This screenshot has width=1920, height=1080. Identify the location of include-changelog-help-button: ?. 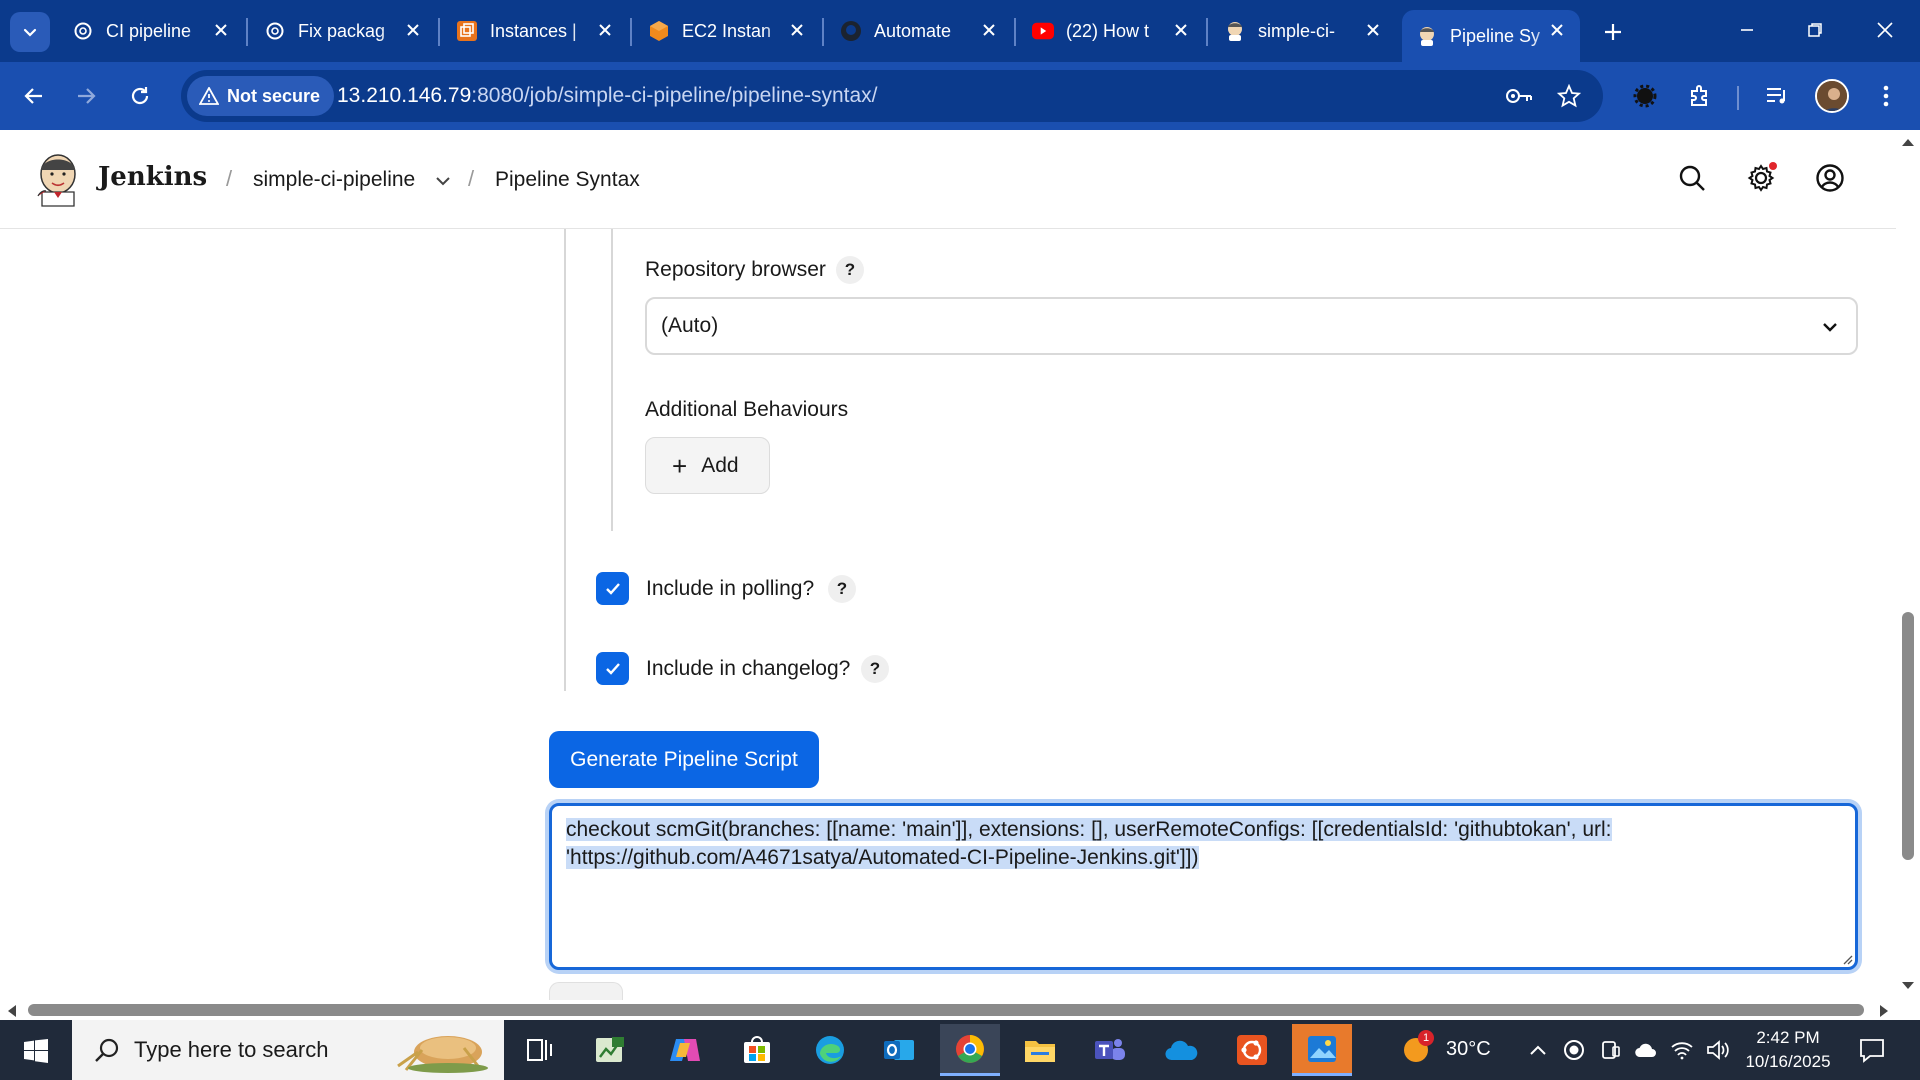
(875, 669).